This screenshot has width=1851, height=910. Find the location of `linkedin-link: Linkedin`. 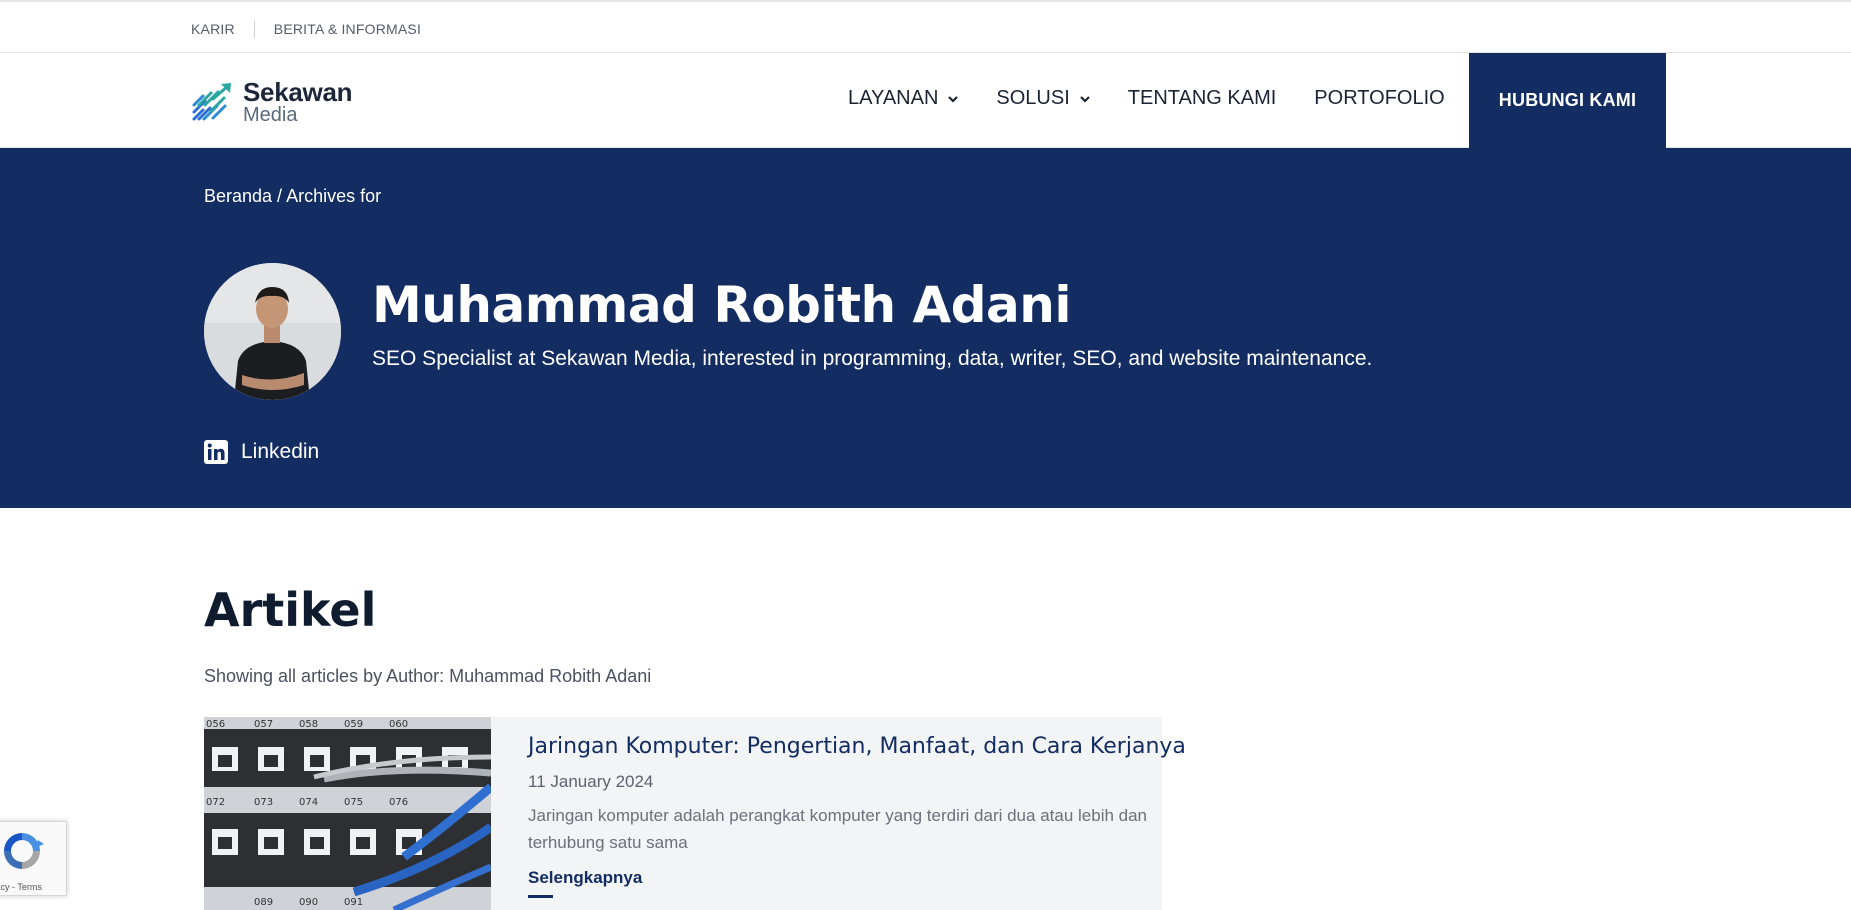

linkedin-link: Linkedin is located at coordinates (261, 452).